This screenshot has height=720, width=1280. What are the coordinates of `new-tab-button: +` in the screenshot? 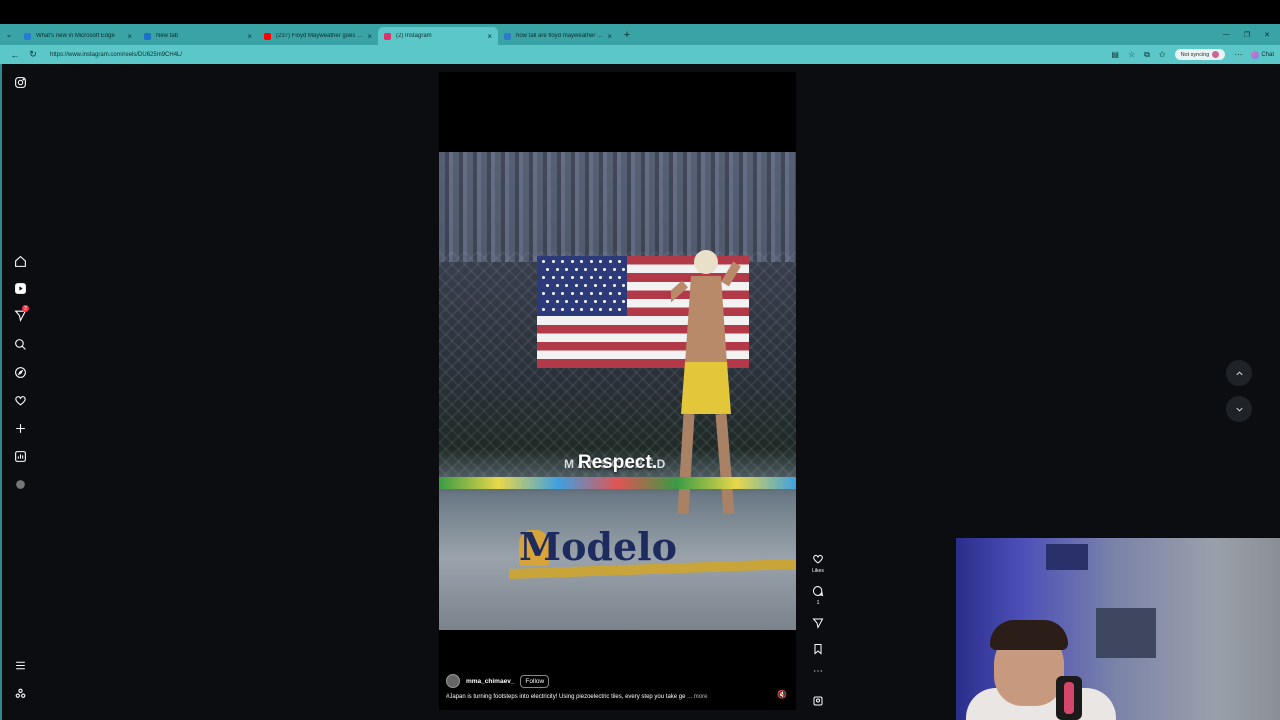 It's located at (627, 35).